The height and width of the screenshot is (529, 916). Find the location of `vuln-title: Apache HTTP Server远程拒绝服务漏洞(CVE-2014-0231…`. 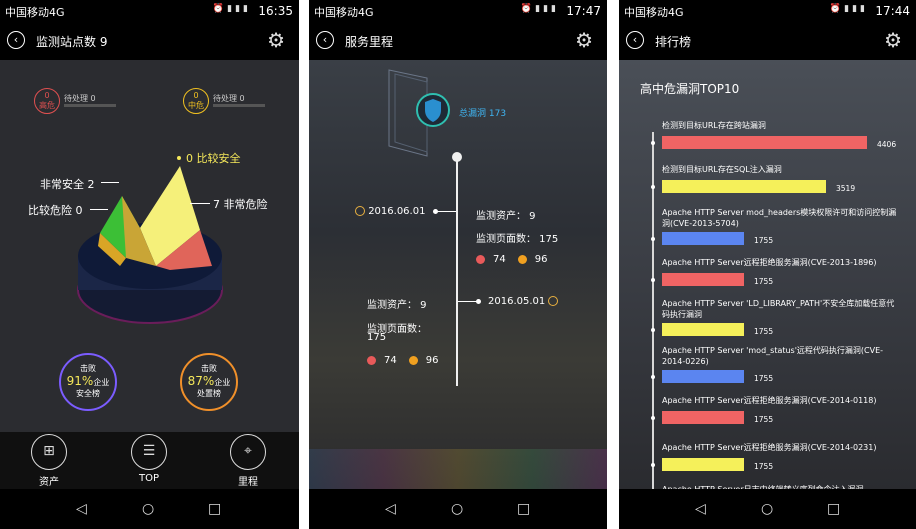

vuln-title: Apache HTTP Server远程拒绝服务漏洞(CVE-2014-0231… is located at coordinates (769, 447).